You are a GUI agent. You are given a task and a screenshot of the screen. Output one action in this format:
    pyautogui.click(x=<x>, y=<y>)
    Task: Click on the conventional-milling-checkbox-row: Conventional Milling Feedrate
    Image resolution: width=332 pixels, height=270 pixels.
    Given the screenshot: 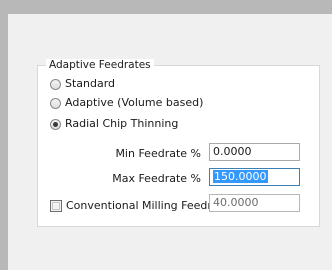 What is the action you would take?
    pyautogui.click(x=140, y=206)
    